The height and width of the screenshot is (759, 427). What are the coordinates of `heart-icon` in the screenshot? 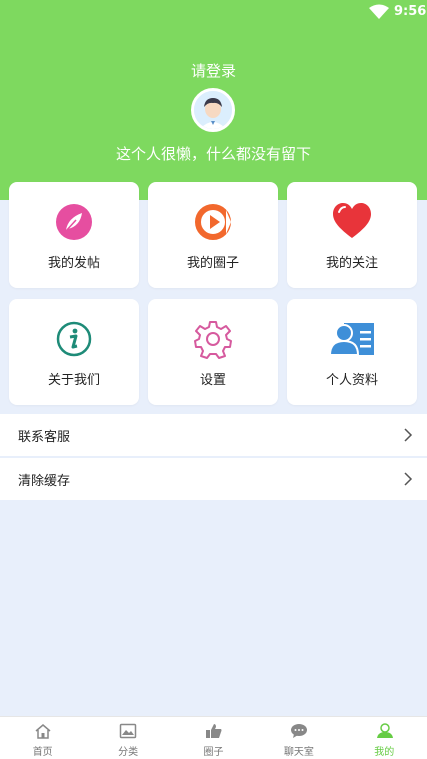 It's located at (352, 220).